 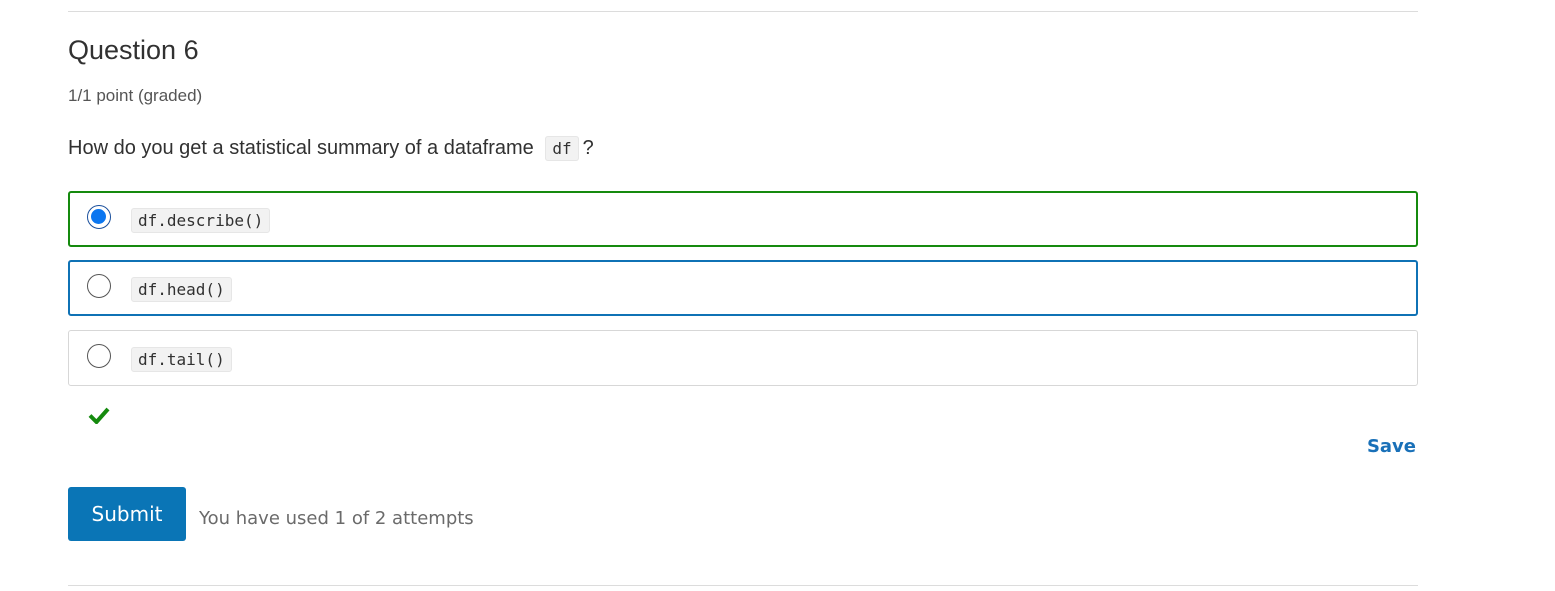 What do you see at coordinates (99, 217) in the screenshot?
I see `radio-button-selected` at bounding box center [99, 217].